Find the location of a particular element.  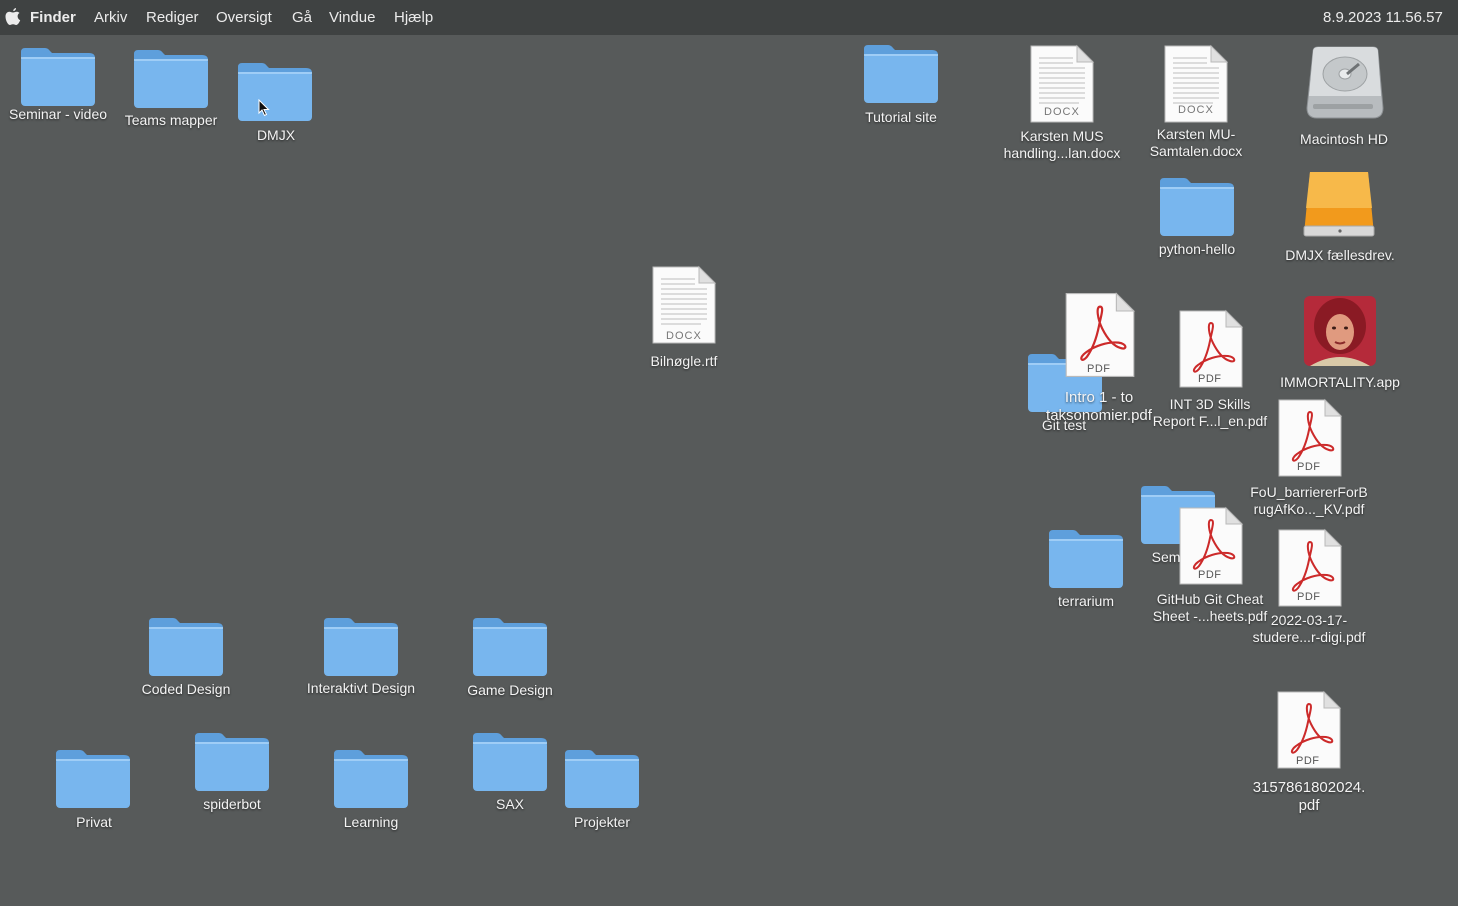

item-label-line1: Intro 1 - to is located at coordinates (1099, 397).